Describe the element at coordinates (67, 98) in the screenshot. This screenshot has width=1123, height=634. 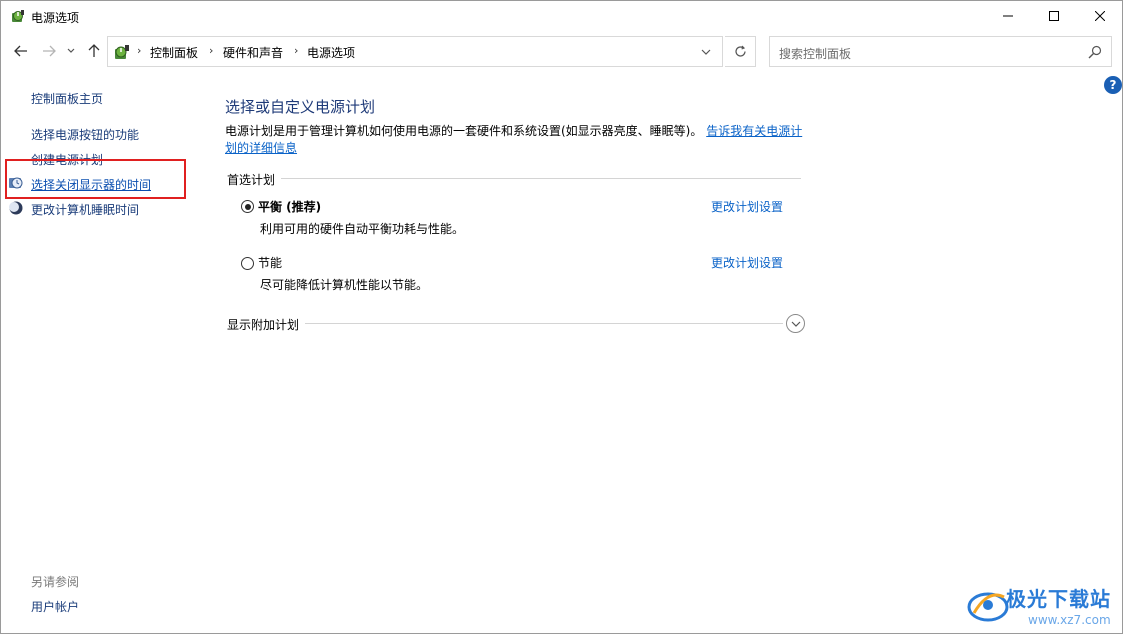
I see `control-panel-home-link: 控制面板主页` at that location.